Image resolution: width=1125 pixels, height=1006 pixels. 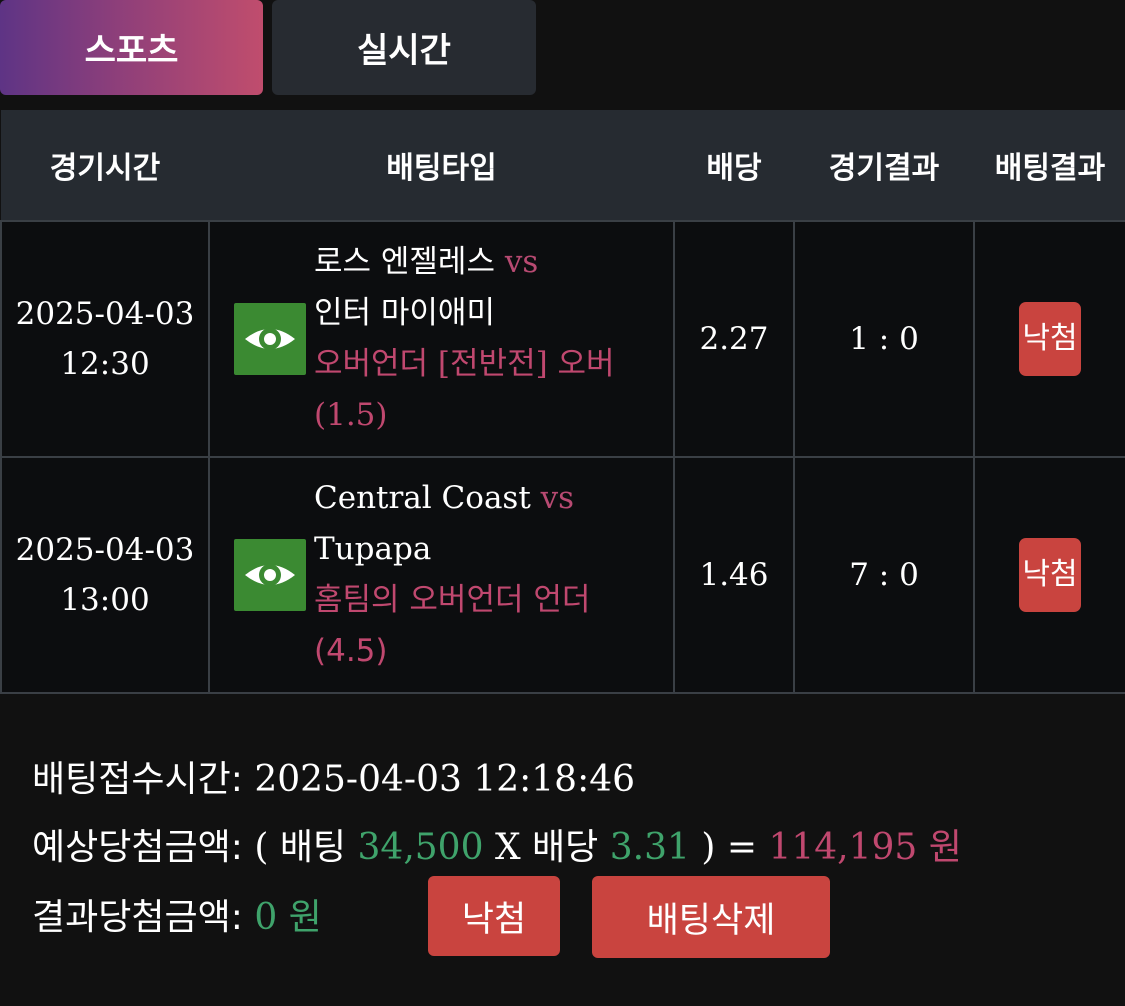 I want to click on match-time: 13:00, so click(x=105, y=600).